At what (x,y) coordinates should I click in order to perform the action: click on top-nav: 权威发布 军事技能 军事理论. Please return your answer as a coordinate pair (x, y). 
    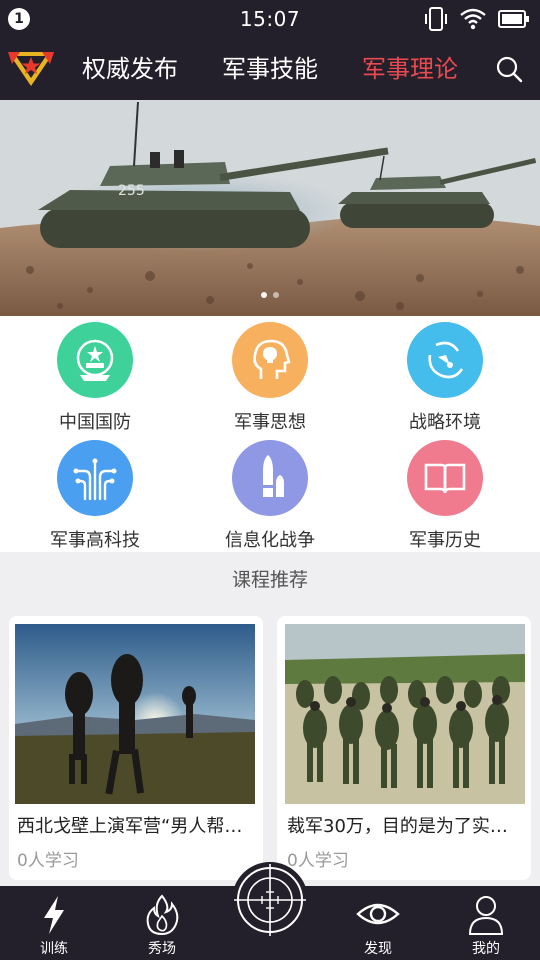
    Looking at the image, I should click on (270, 69).